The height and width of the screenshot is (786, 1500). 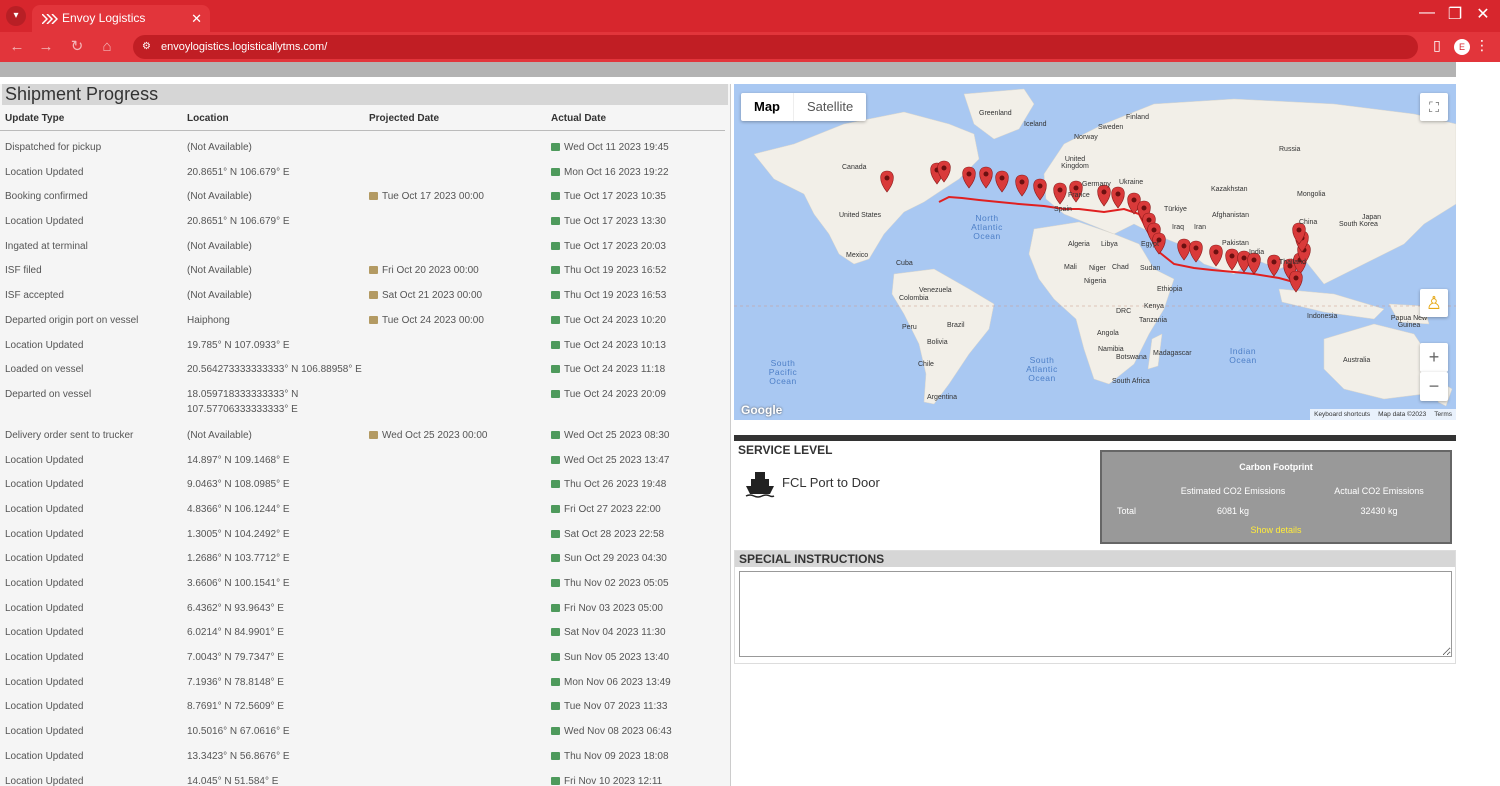 I want to click on map-label-norway: Norway, so click(x=1086, y=137).